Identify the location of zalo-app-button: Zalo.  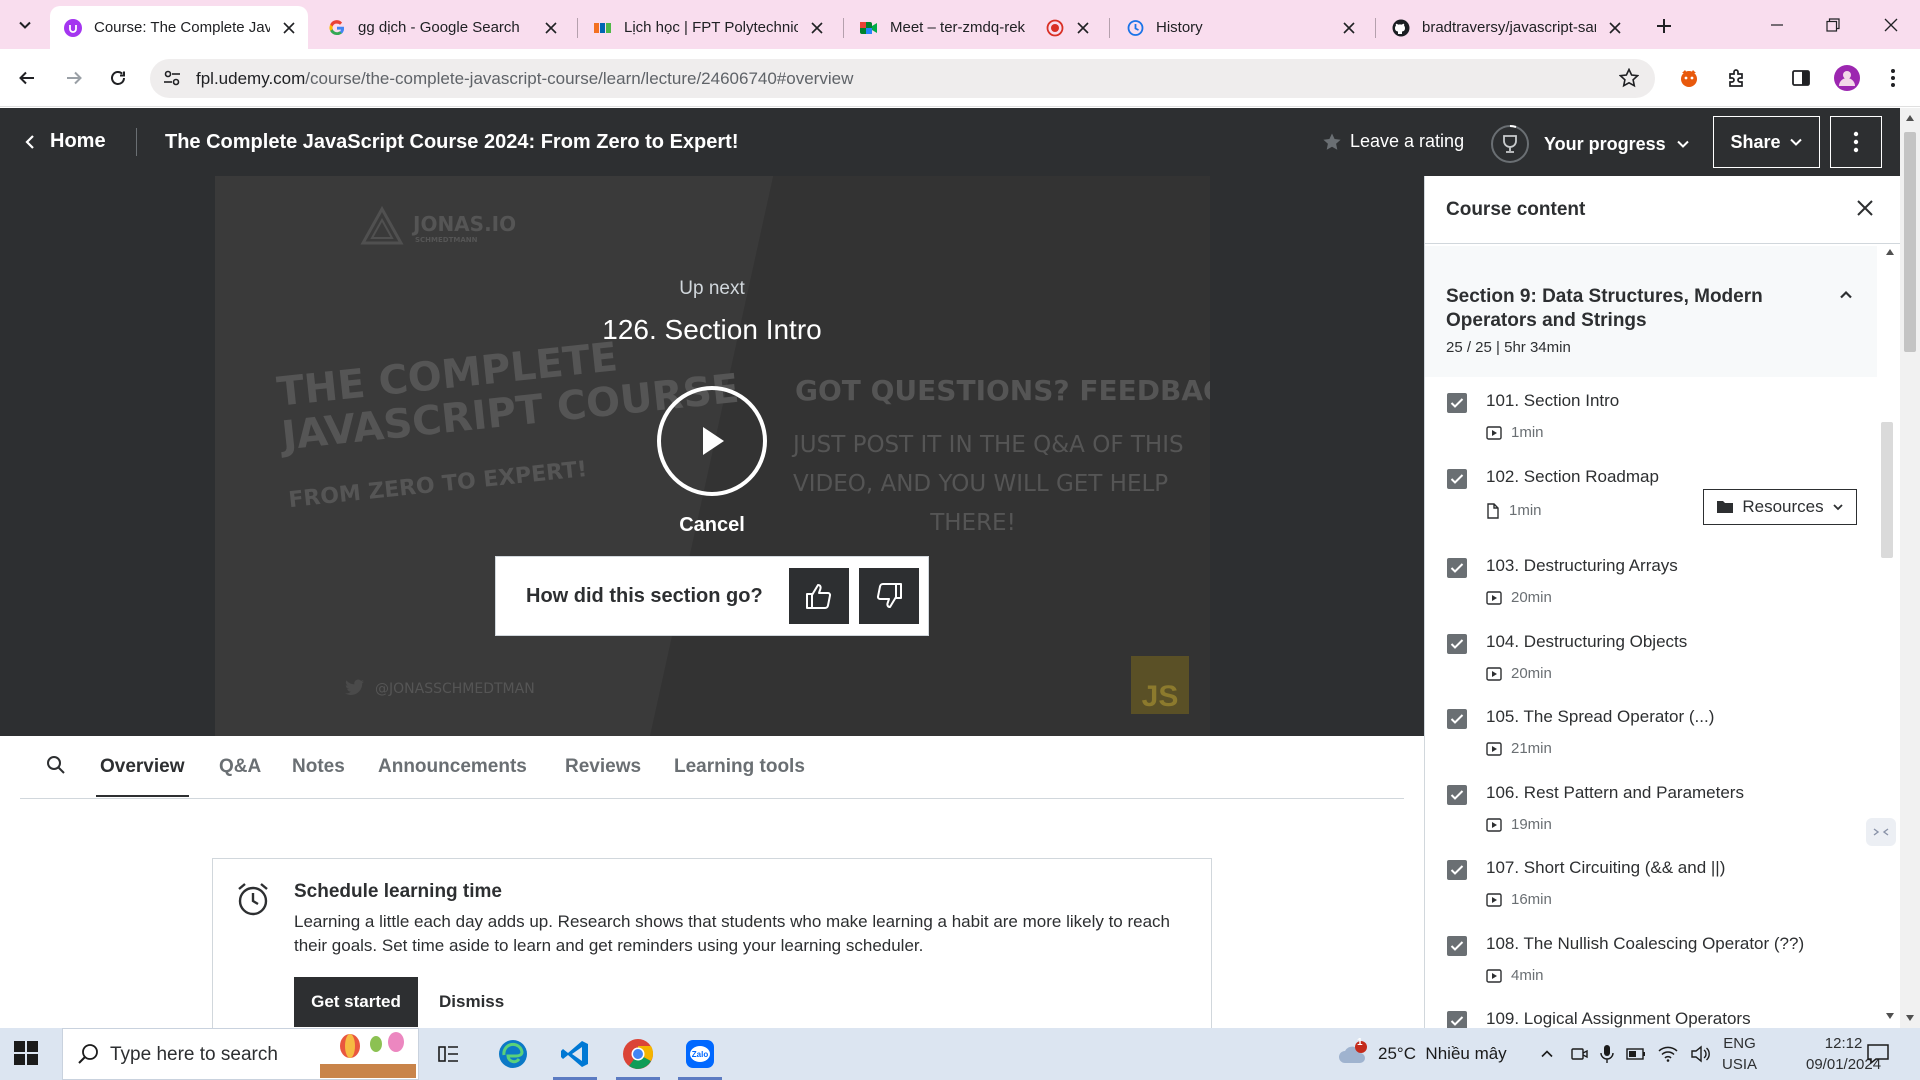
(700, 1054).